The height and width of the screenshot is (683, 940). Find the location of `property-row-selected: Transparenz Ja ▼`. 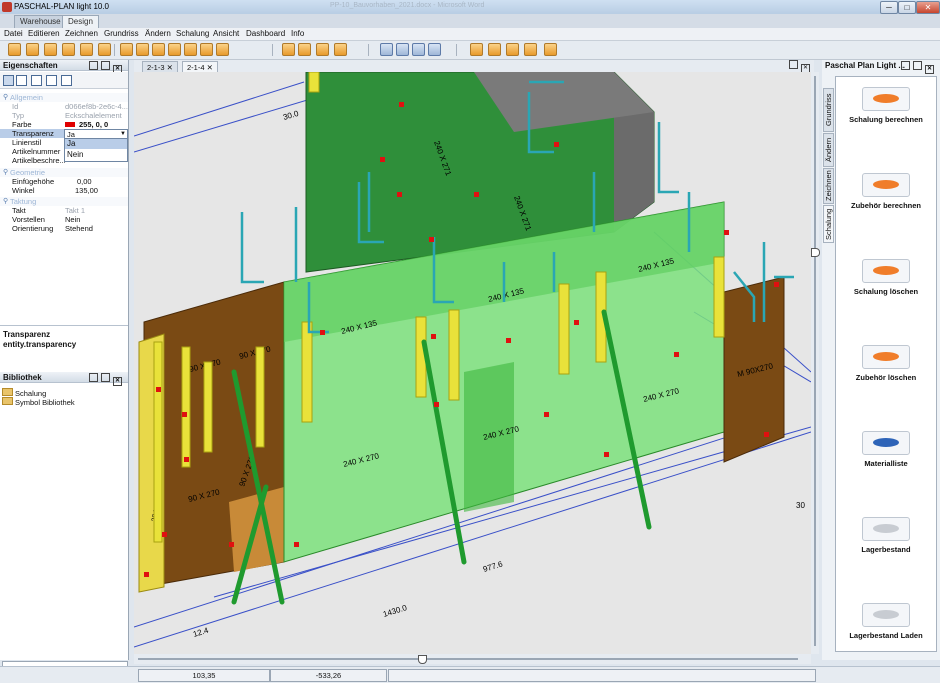

property-row-selected: Transparenz Ja ▼ is located at coordinates (64, 134).